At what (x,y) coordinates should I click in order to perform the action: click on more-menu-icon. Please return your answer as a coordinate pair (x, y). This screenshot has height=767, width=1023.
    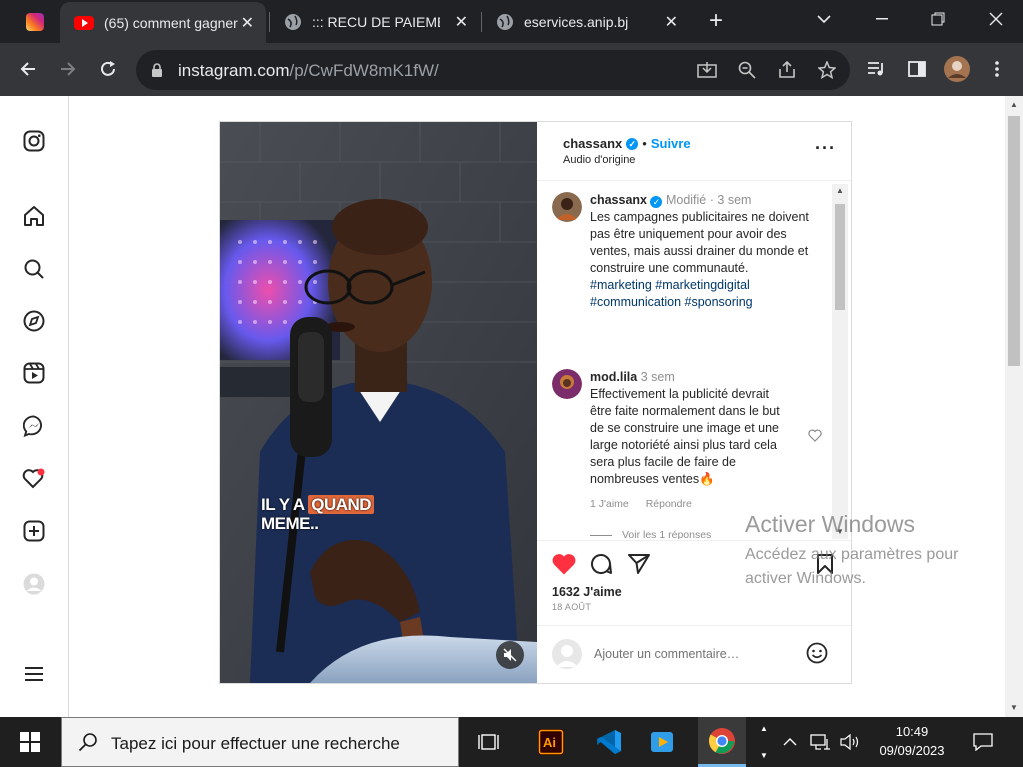
    Looking at the image, I should click on (34, 674).